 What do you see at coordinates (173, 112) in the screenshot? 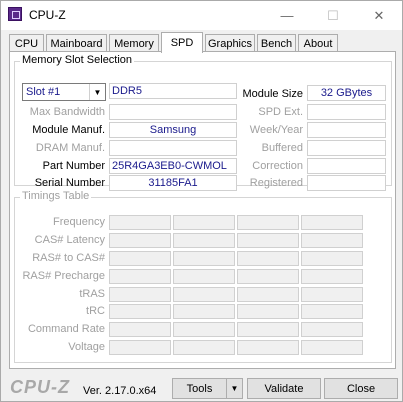
I see `max-bandwidth-field` at bounding box center [173, 112].